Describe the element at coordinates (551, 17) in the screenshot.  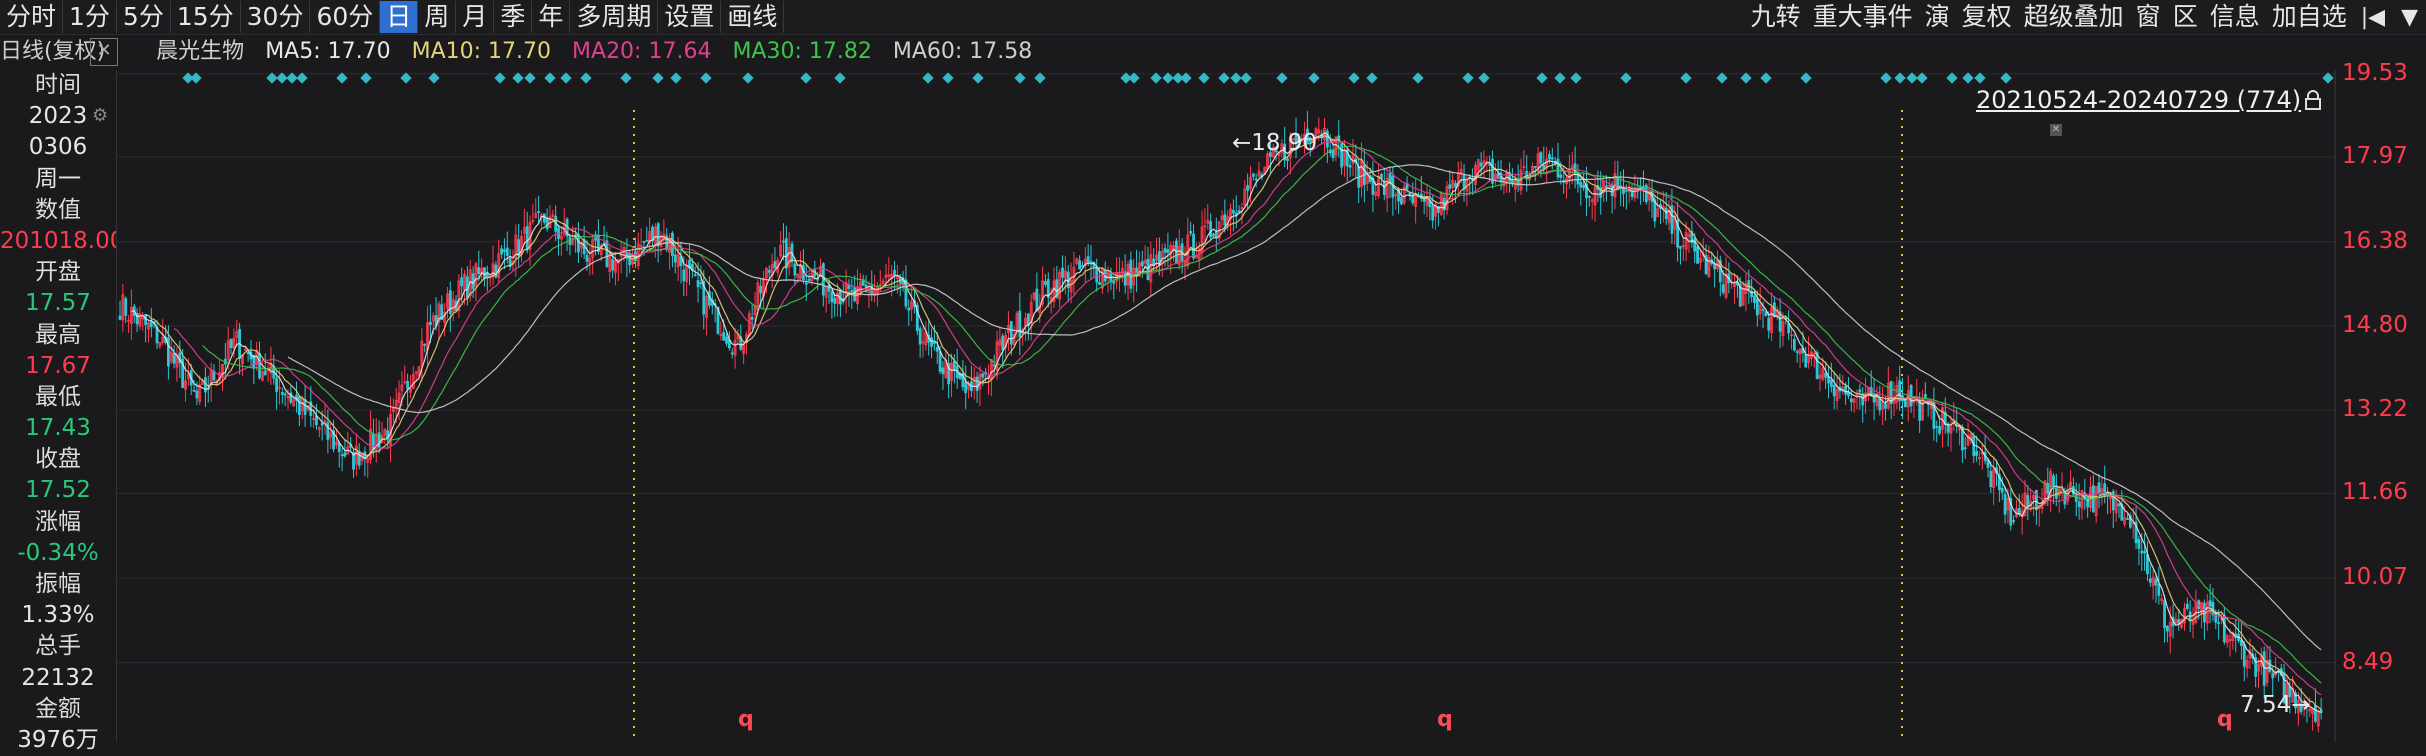
I see `tab-period-10: 年` at that location.